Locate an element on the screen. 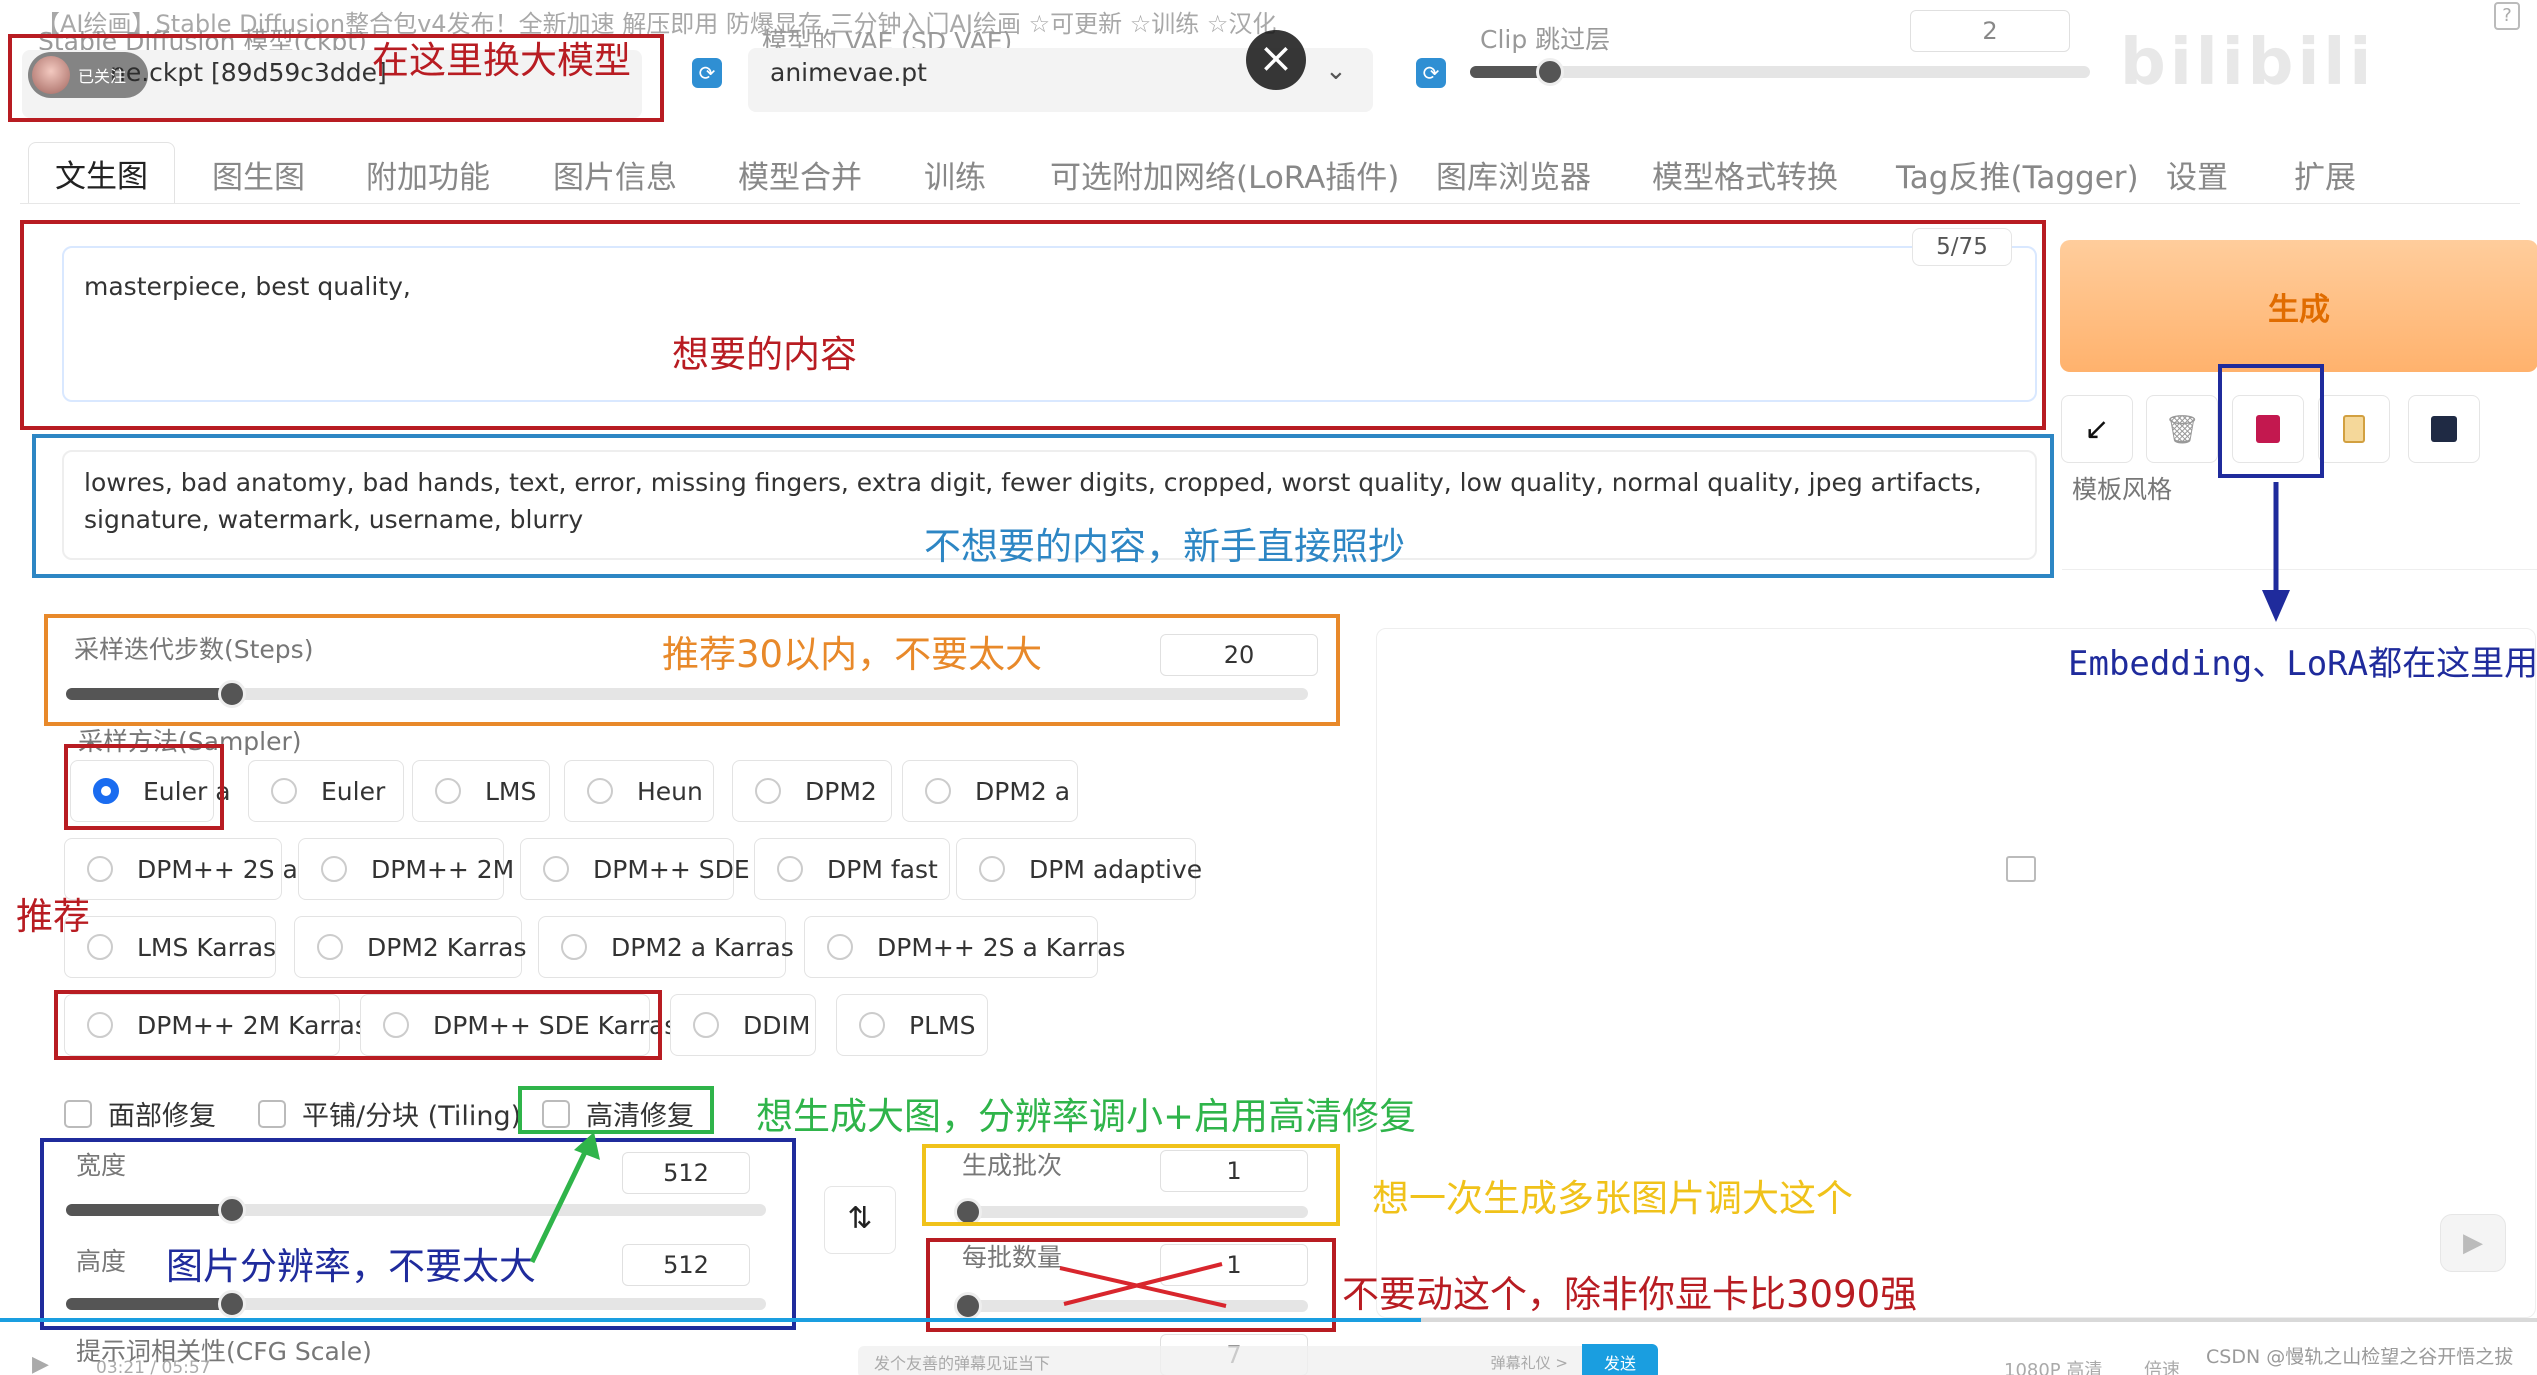 Image resolution: width=2537 pixels, height=1375 pixels. danmaku-input: 发个友善的弹幕见证当下 弹幕礼仪 > 发送 is located at coordinates (1258, 1359).